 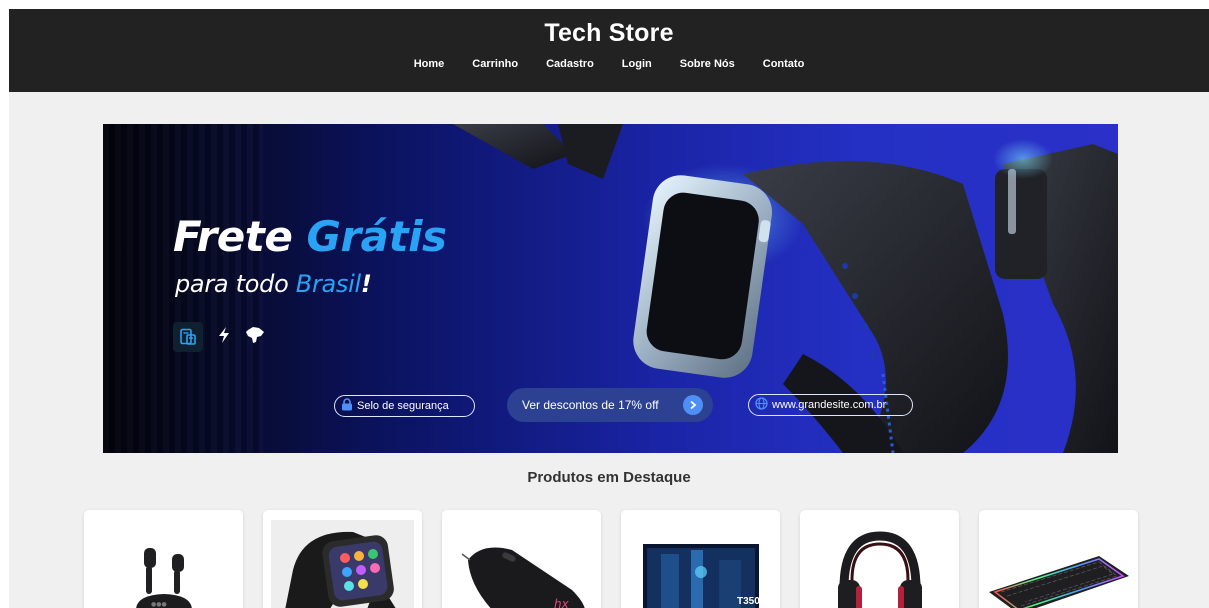 I want to click on security-seal-label: Selo de segurança, so click(x=403, y=406).